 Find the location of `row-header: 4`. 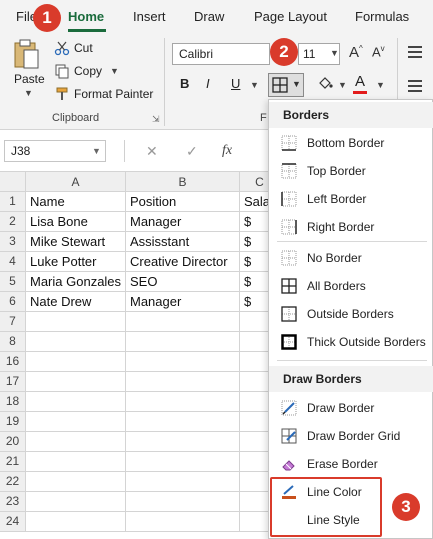

row-header: 4 is located at coordinates (13, 262).